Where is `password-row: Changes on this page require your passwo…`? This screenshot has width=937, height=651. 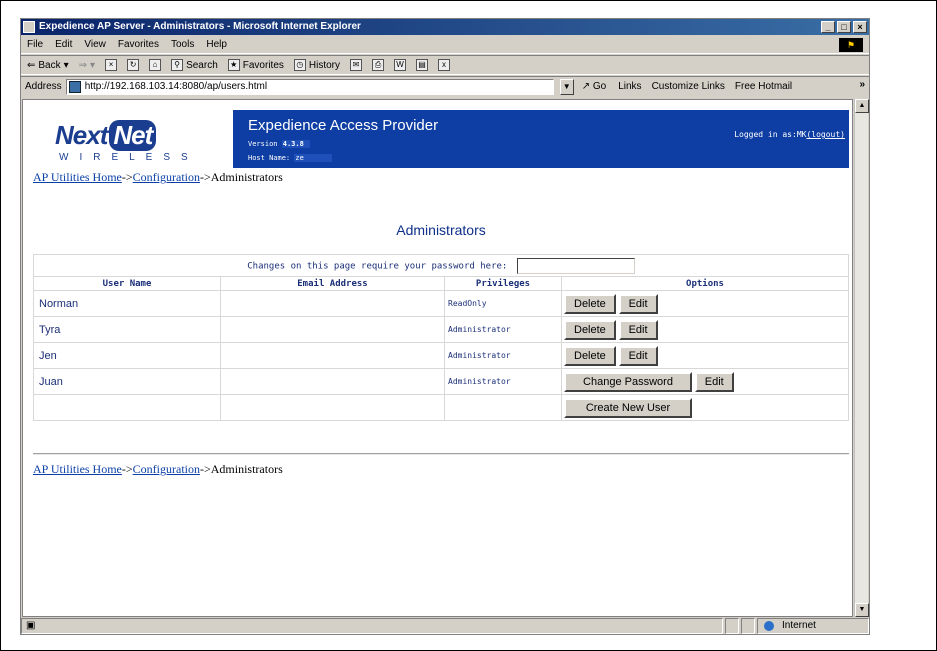 password-row: Changes on this page require your passwo… is located at coordinates (441, 265).